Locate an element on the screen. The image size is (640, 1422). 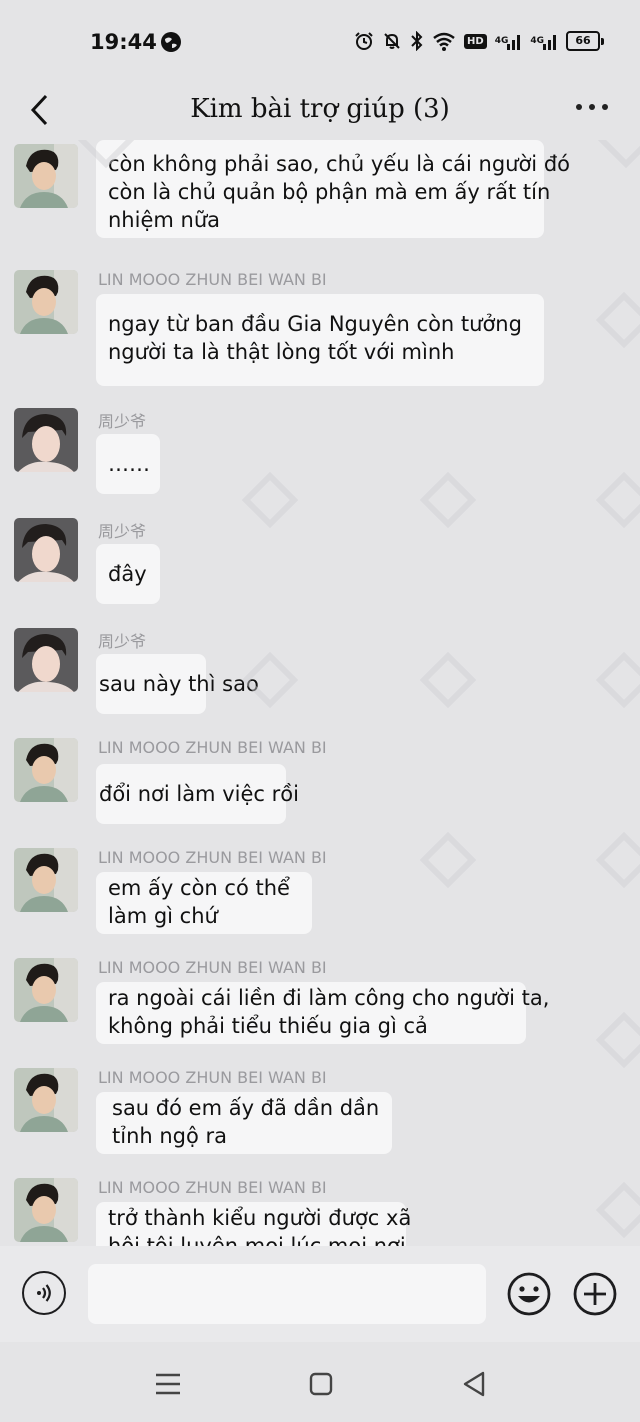
message-line: đây is located at coordinates (127, 574).